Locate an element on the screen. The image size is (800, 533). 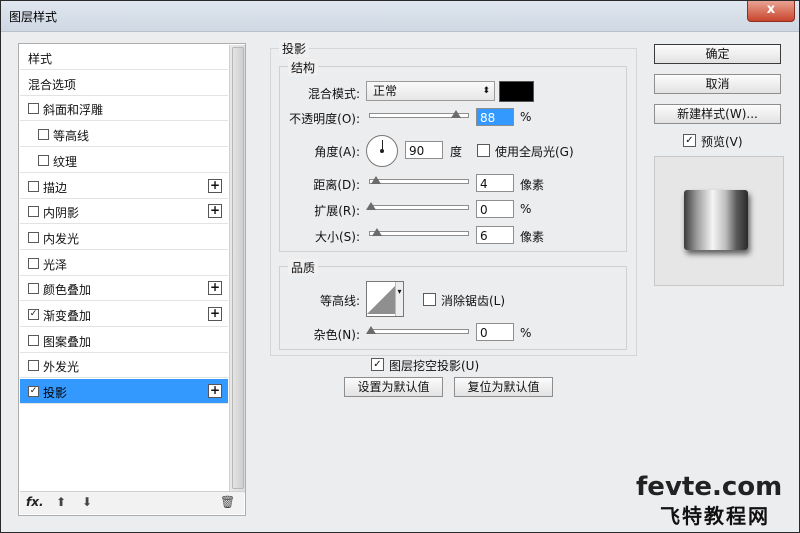
size-slider is located at coordinates (419, 232).